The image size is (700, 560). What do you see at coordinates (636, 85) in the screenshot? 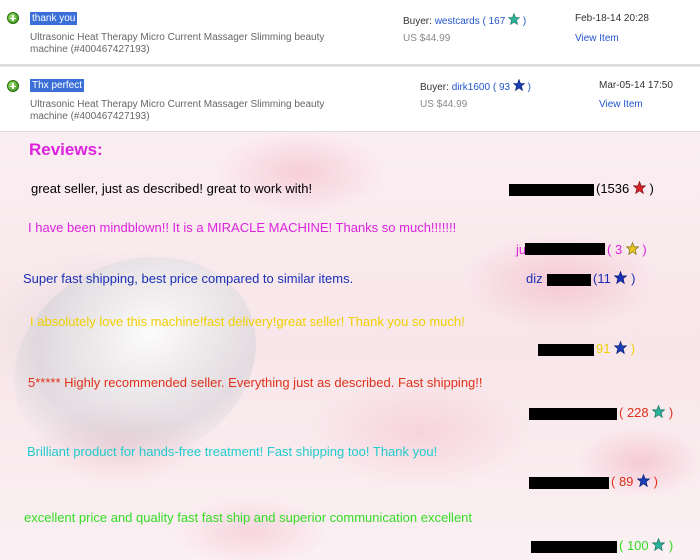
I see `feedback-date: Mar-05-14 17:50` at bounding box center [636, 85].